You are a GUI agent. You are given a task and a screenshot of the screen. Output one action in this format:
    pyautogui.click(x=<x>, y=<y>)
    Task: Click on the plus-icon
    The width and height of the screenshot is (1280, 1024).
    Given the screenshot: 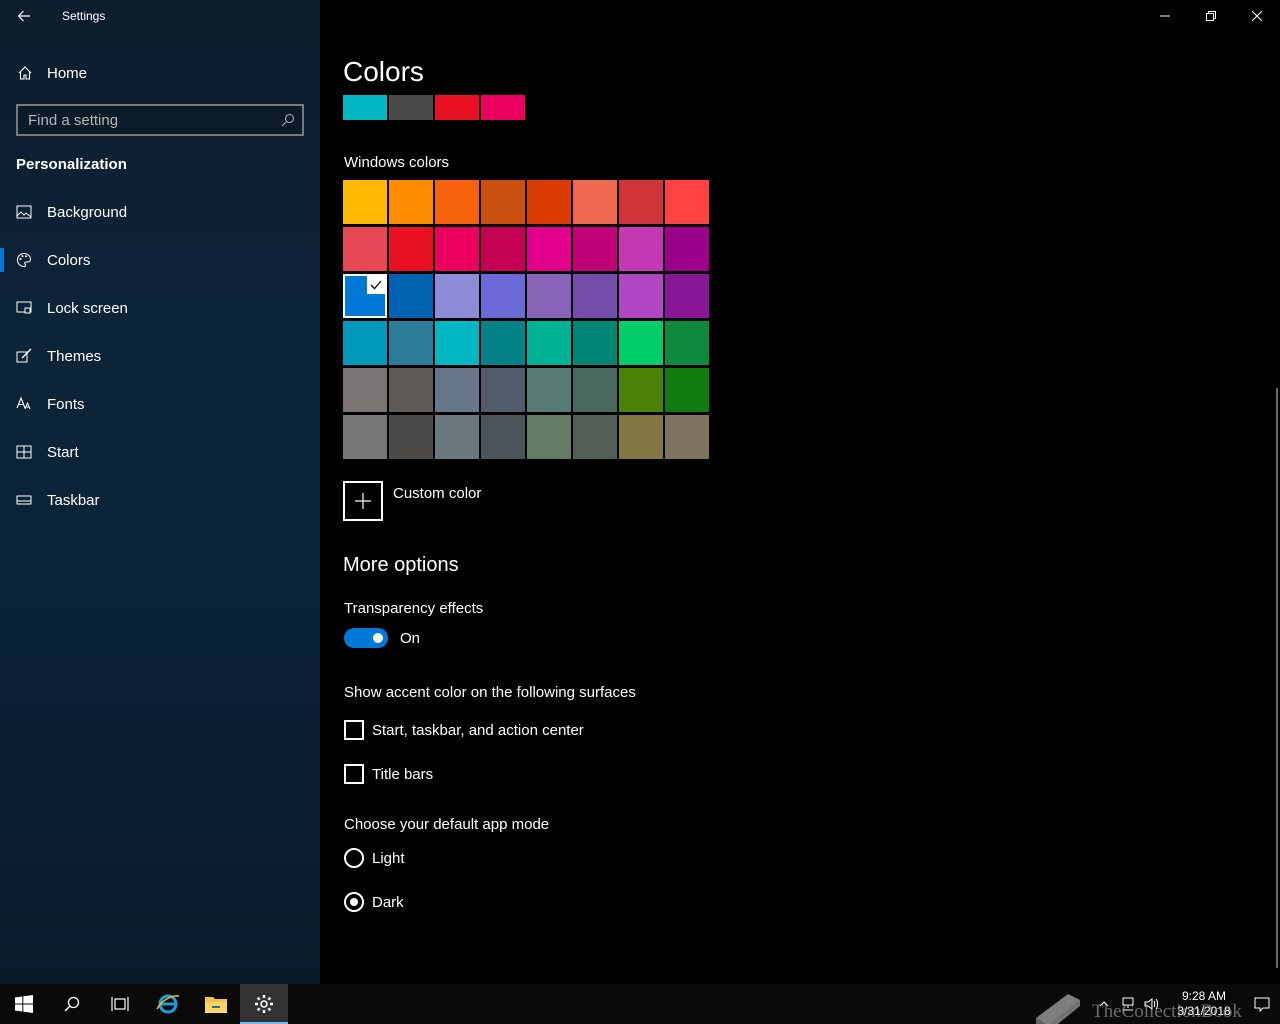 What is the action you would take?
    pyautogui.click(x=363, y=501)
    